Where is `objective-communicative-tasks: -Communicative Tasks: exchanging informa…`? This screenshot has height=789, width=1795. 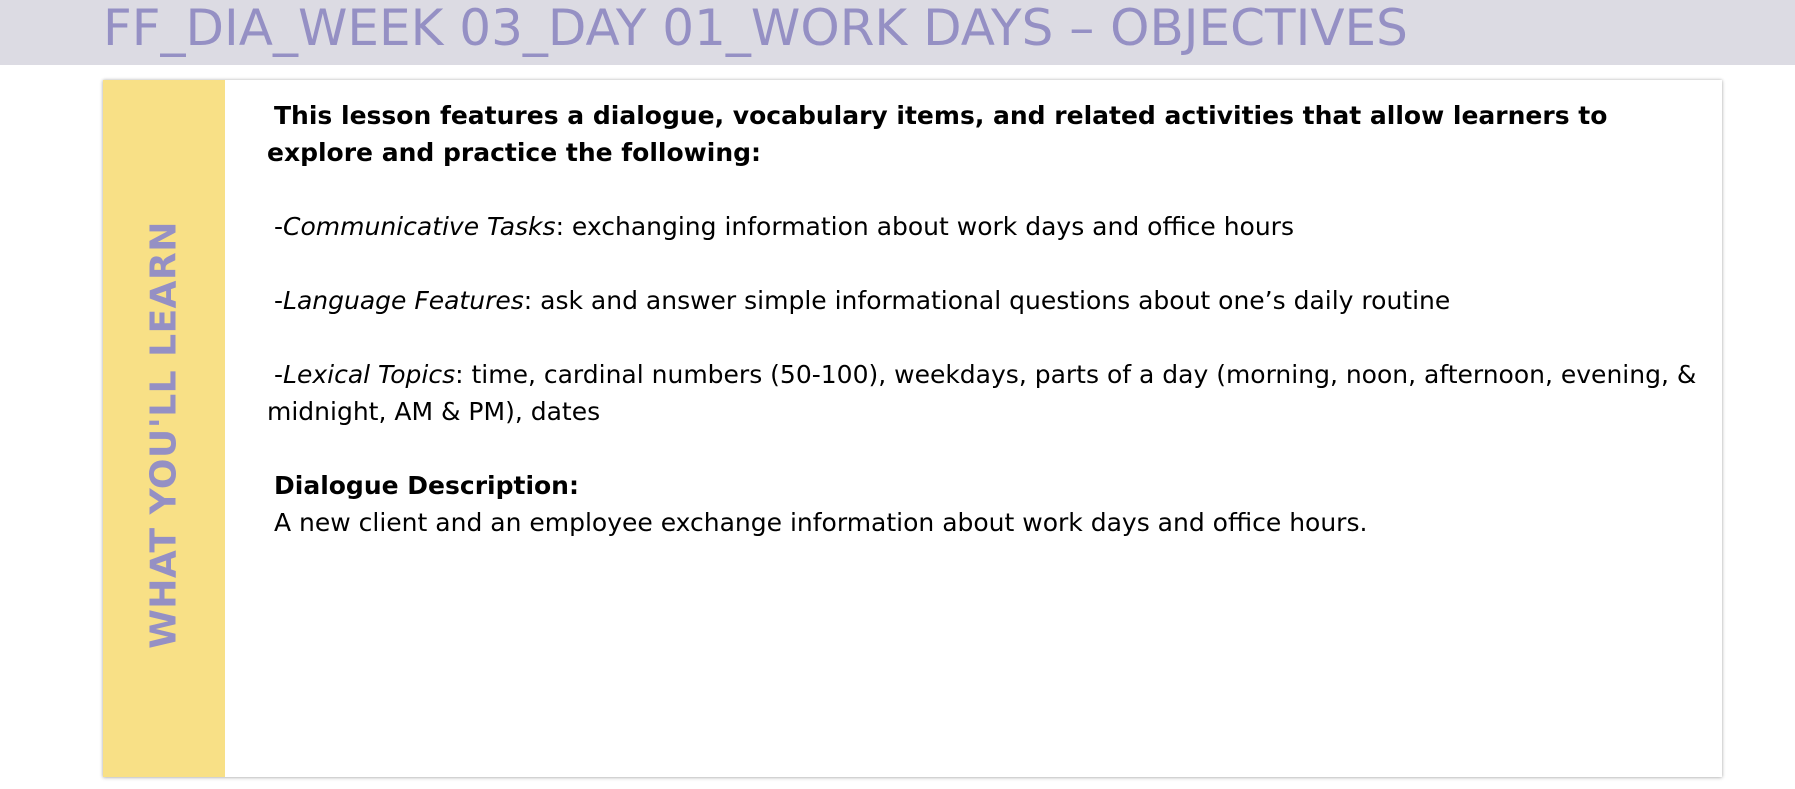
objective-communicative-tasks: -Communicative Tasks: exchanging informa… is located at coordinates (982, 226).